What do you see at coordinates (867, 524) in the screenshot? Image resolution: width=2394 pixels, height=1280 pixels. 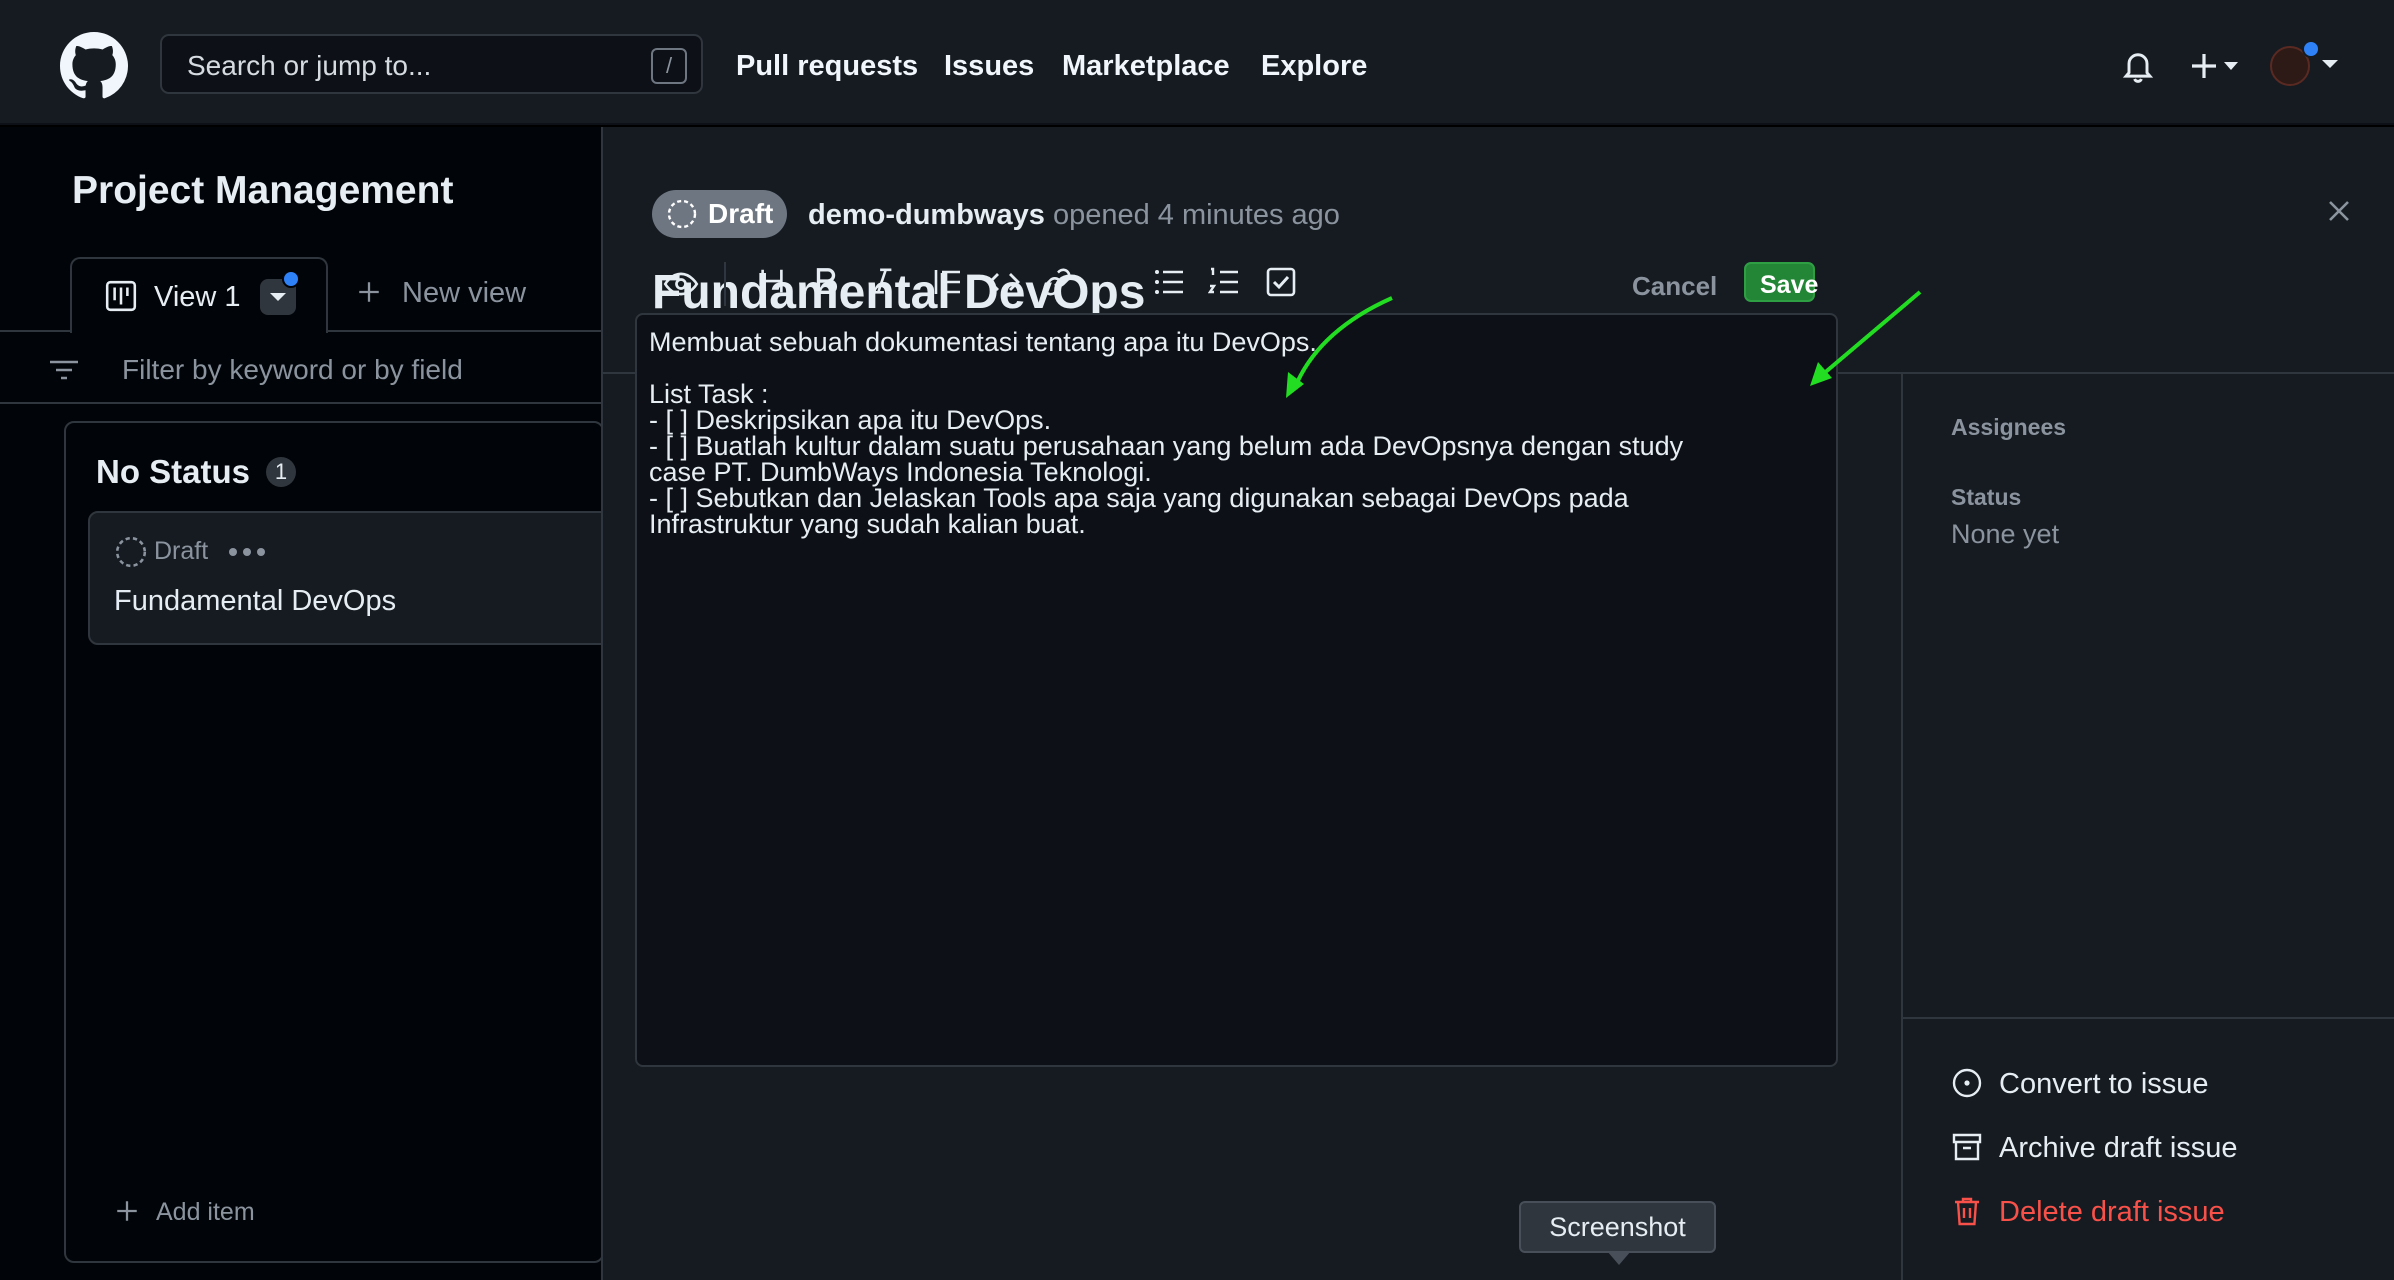 I see `body-line: Infrastruktur yang sudah kalian buat.` at bounding box center [867, 524].